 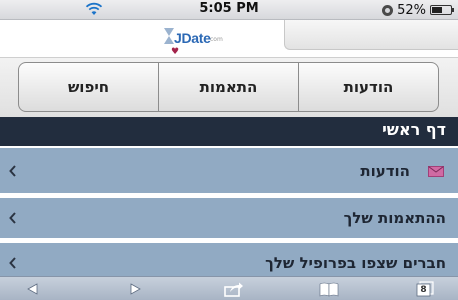 I want to click on jdate-logo: JDate com ♥, so click(x=195, y=41).